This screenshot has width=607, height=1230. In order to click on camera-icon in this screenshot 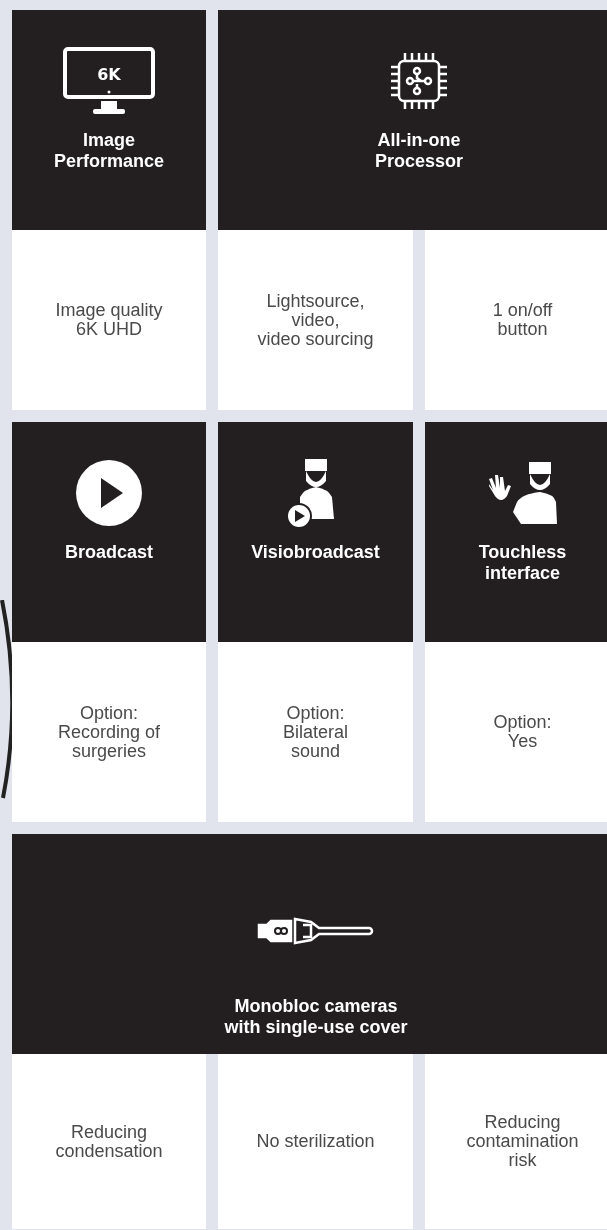, I will do `click(316, 931)`.